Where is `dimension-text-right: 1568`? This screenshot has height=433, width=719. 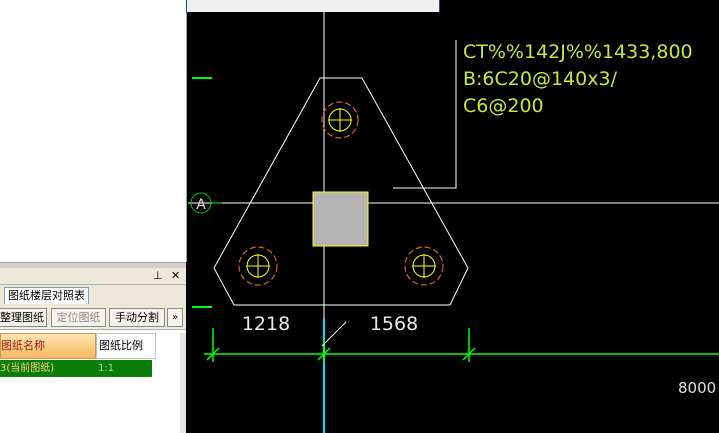
dimension-text-right: 1568 is located at coordinates (394, 324).